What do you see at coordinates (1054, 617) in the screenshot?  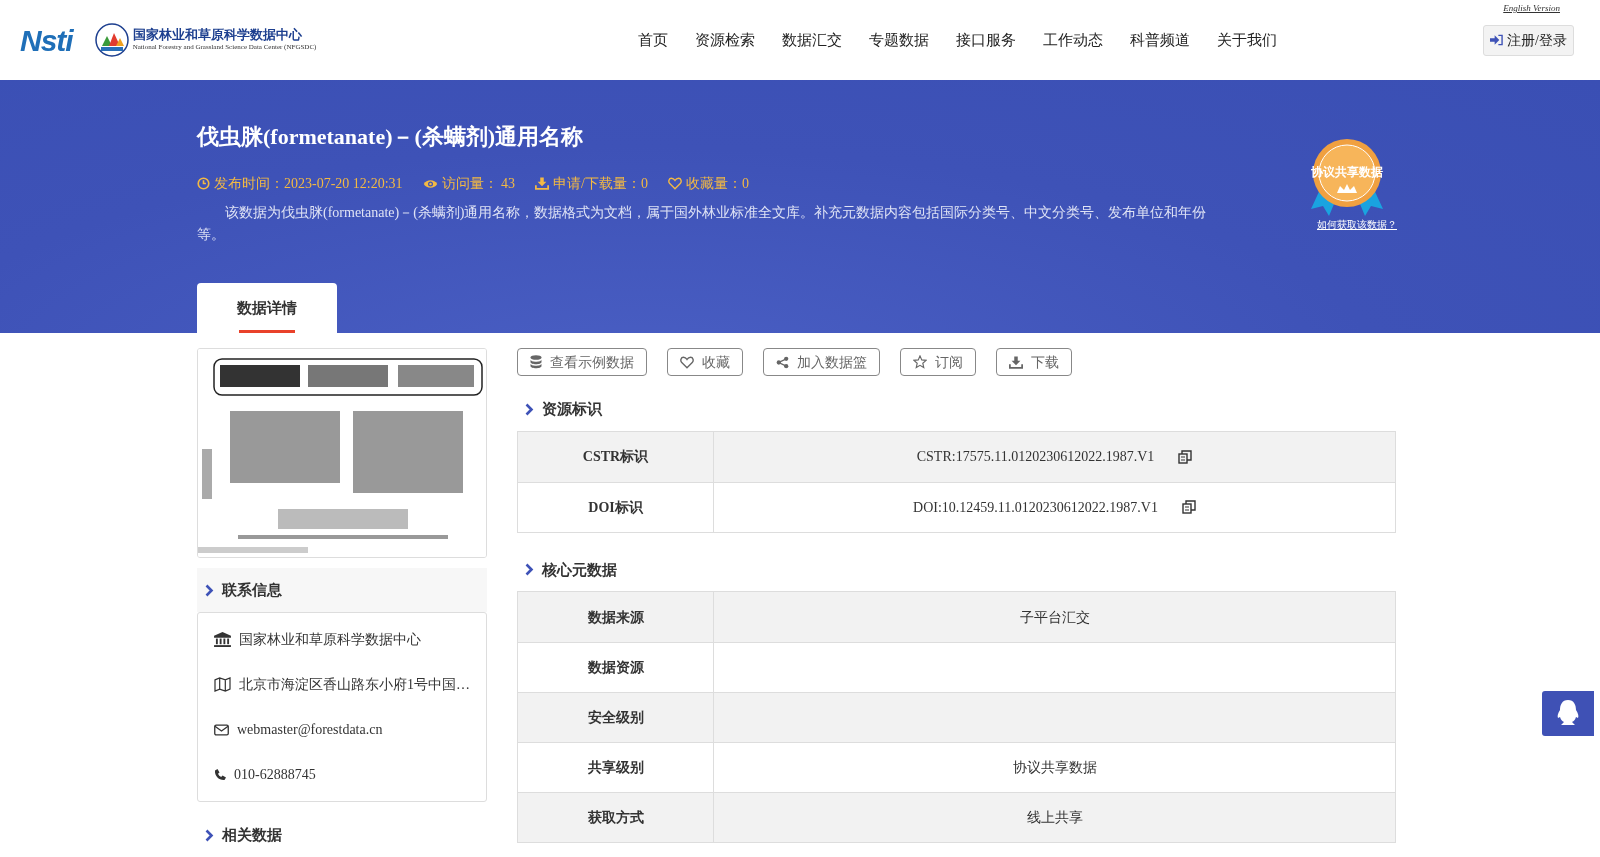 I see `row-value: 子平台汇交` at bounding box center [1054, 617].